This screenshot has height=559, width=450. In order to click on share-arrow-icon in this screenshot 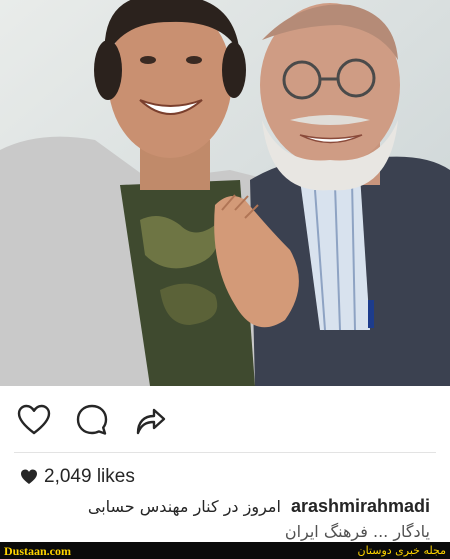, I will do `click(150, 420)`.